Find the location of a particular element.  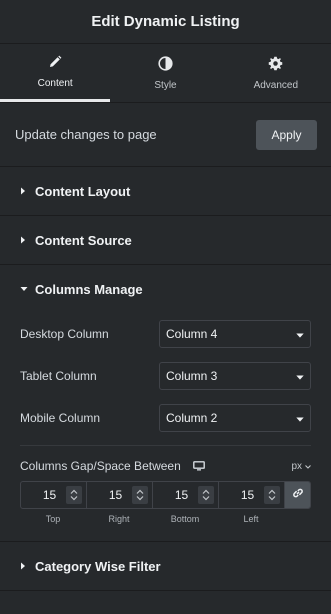

gap-dimension-labels: Top Right Bottom Left is located at coordinates (165, 519).